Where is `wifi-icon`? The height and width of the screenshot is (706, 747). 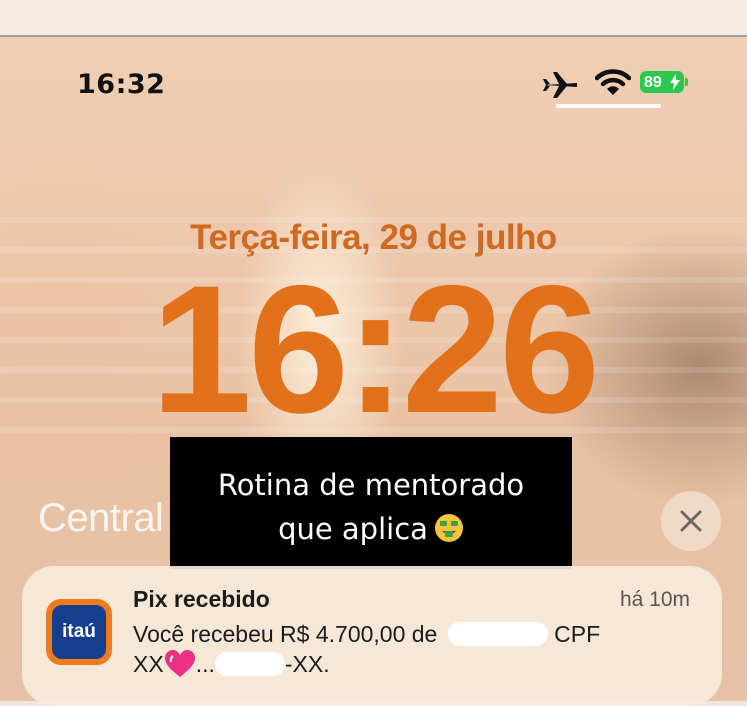 wifi-icon is located at coordinates (613, 82).